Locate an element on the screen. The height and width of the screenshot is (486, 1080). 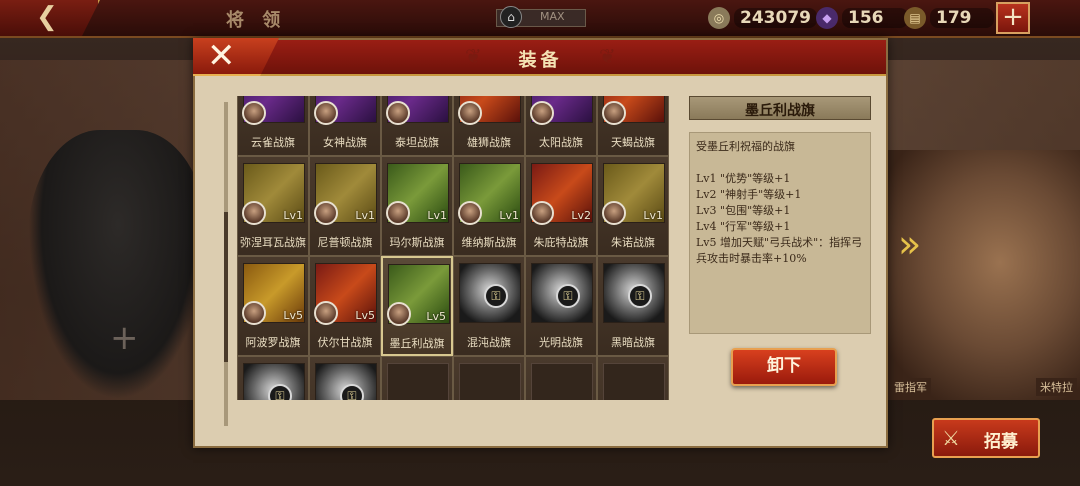
level-max-label: MAX is located at coordinates (552, 16).